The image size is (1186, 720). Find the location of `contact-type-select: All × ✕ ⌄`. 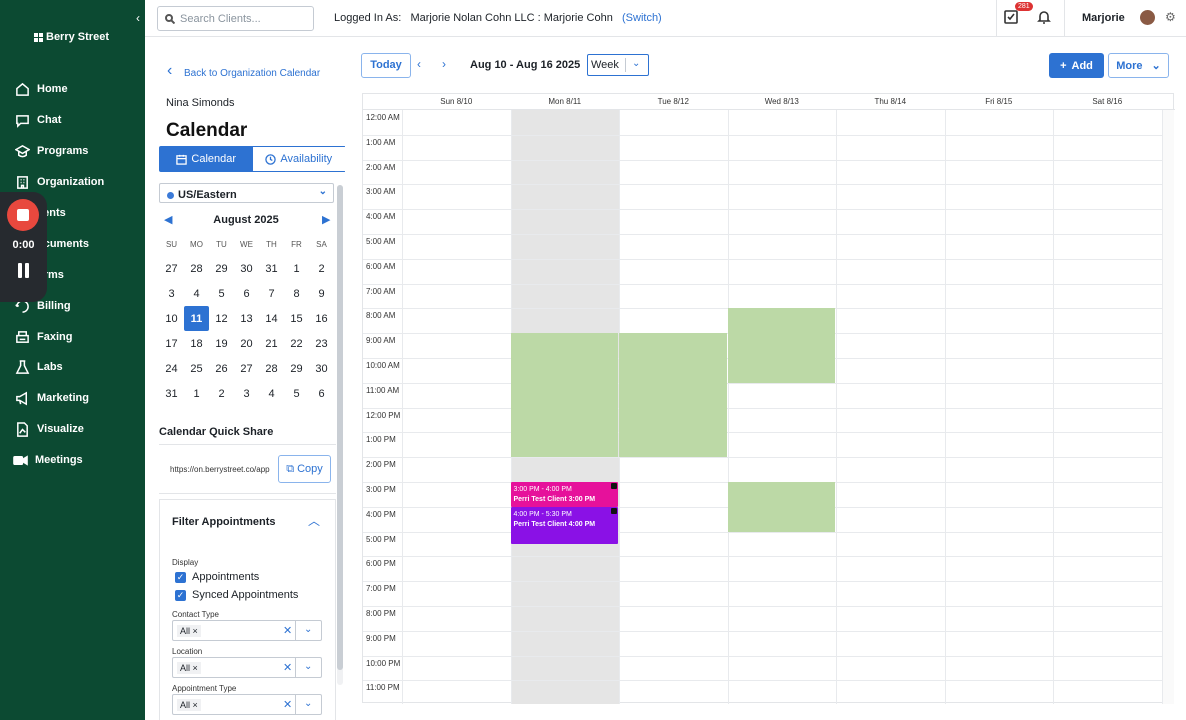

contact-type-select: All × ✕ ⌄ is located at coordinates (247, 630).